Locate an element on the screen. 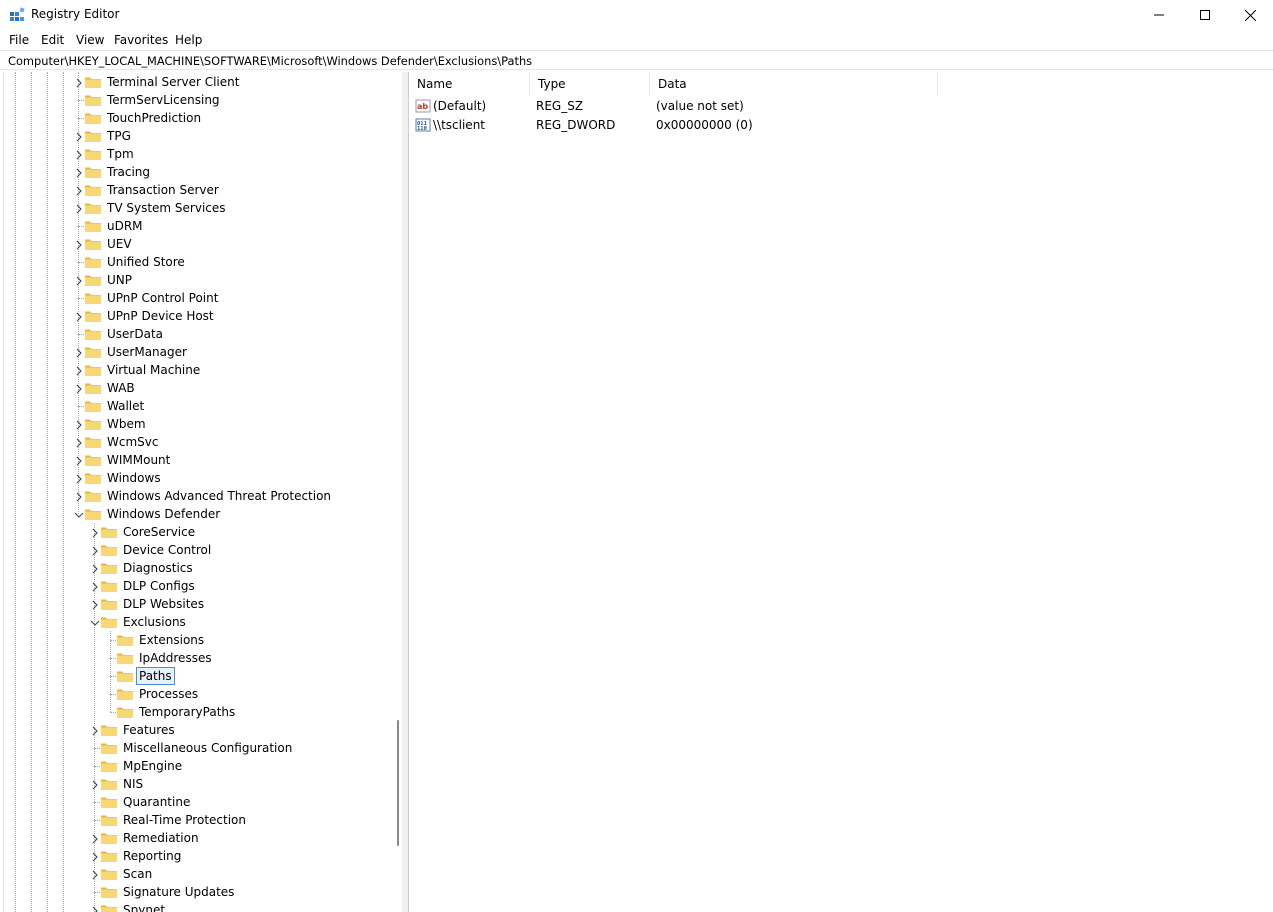 The height and width of the screenshot is (912, 1273). tree-item: Windows Advanced Threat Protection is located at coordinates (208, 496).